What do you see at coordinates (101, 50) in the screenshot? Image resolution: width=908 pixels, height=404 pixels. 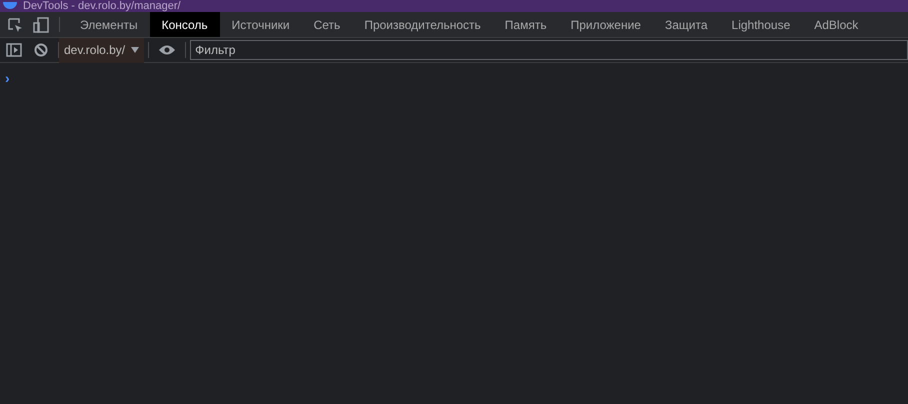 I see `context-dropdown: dev.rolo.by/` at bounding box center [101, 50].